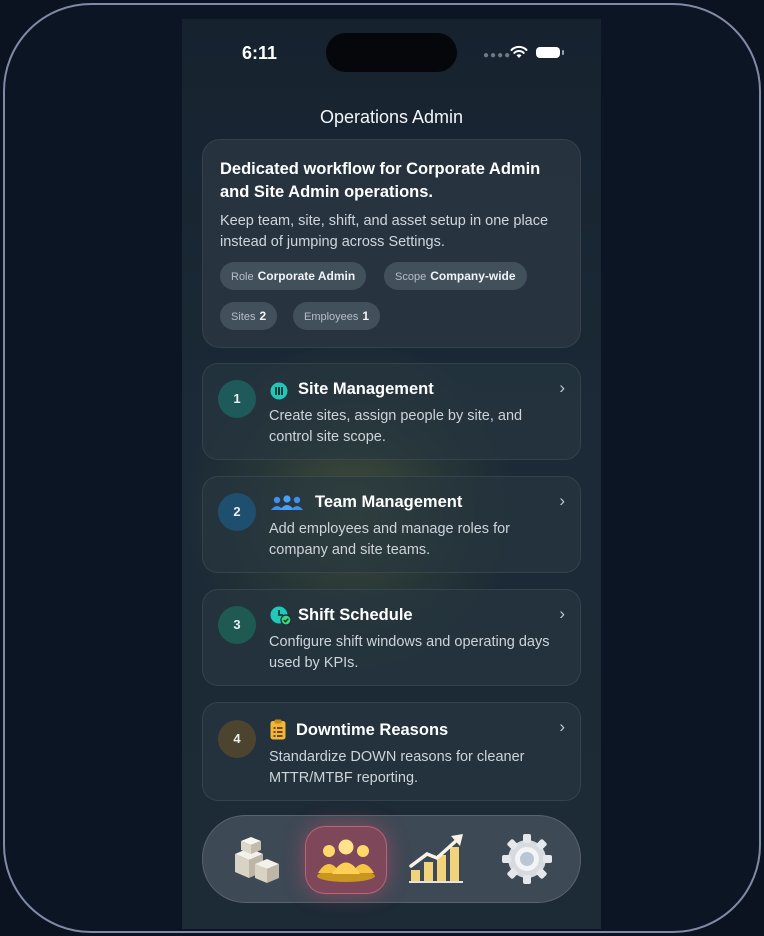 Image resolution: width=764 pixels, height=936 pixels. What do you see at coordinates (519, 51) in the screenshot?
I see `wifi-icon` at bounding box center [519, 51].